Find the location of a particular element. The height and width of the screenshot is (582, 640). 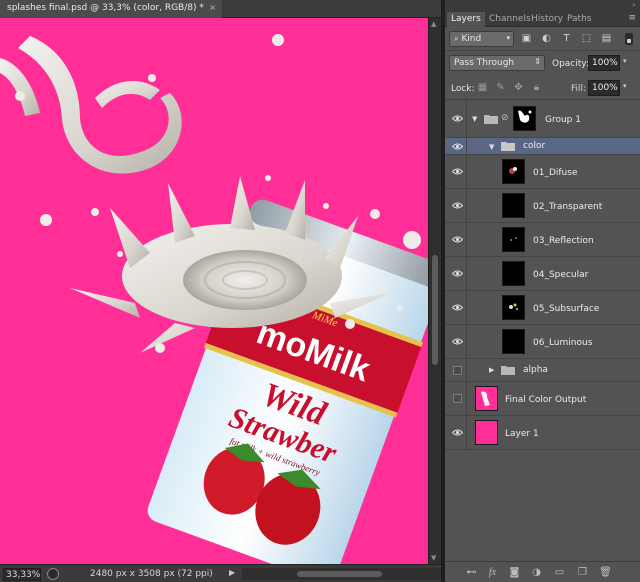

layer-name: alpha is located at coordinates (535, 370).